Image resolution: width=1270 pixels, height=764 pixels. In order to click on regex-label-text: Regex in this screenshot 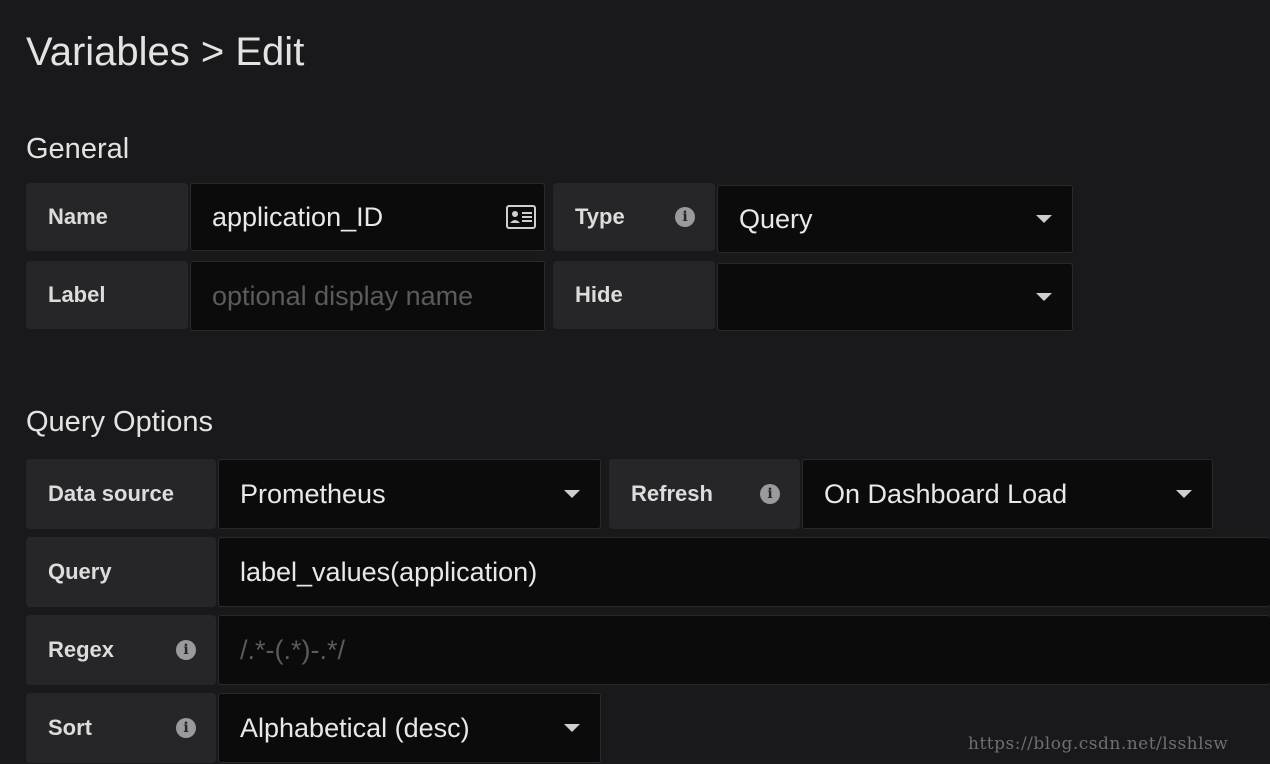, I will do `click(81, 649)`.